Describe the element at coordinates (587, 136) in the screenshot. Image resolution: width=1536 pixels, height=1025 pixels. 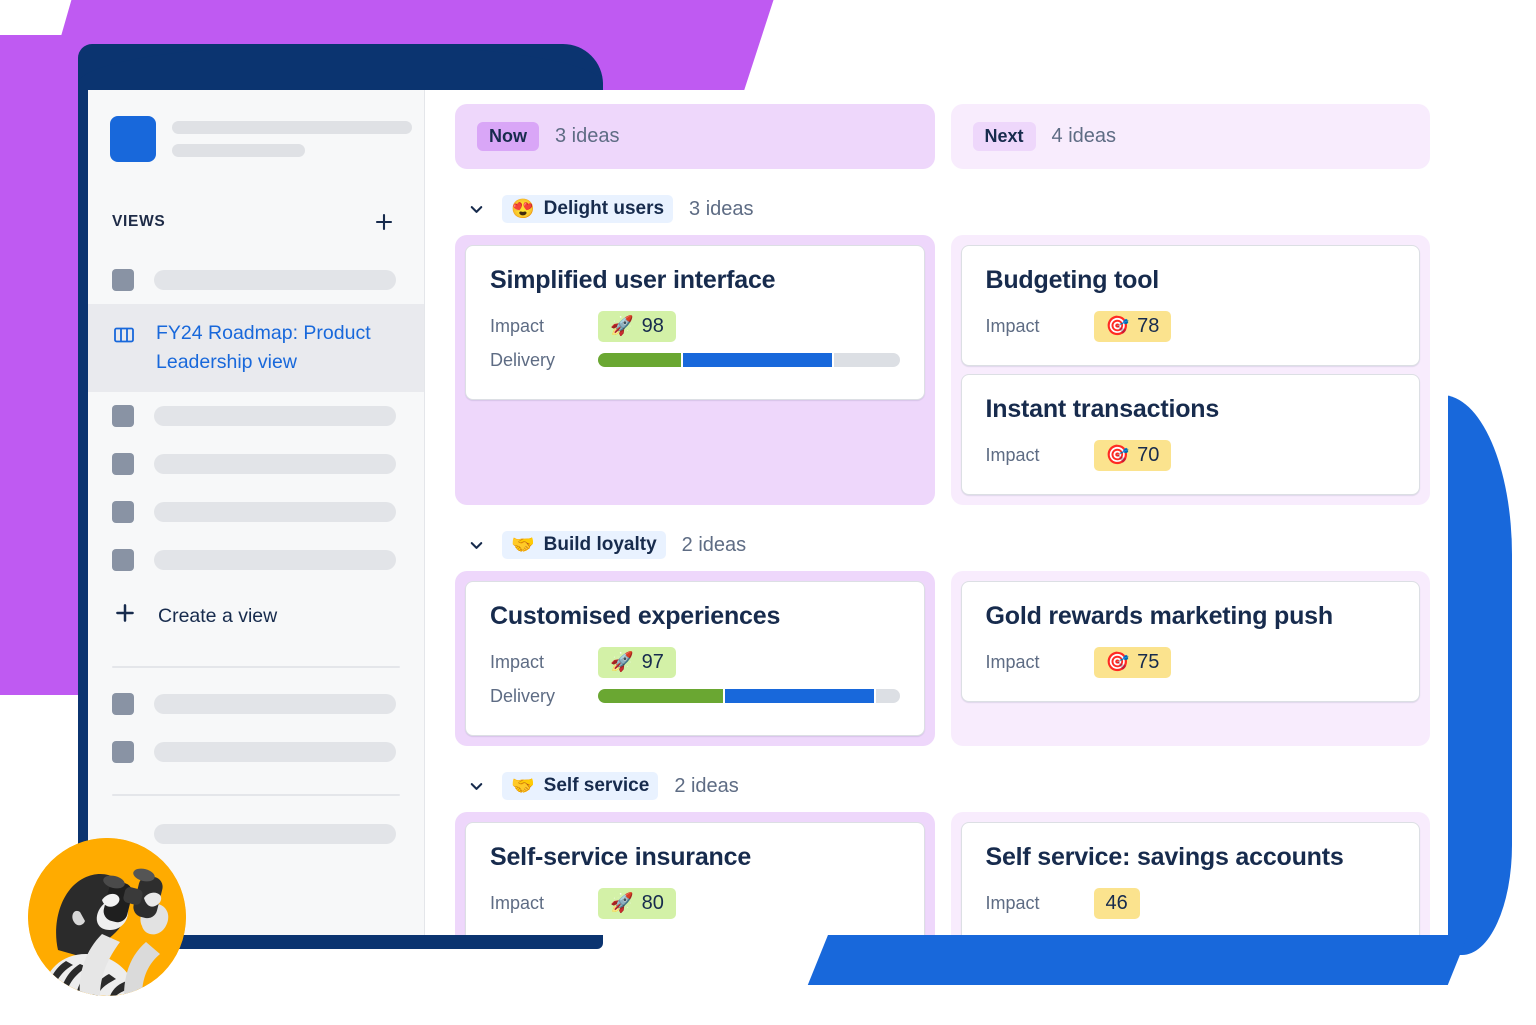
I see `lane-count-now: 3 ideas` at that location.